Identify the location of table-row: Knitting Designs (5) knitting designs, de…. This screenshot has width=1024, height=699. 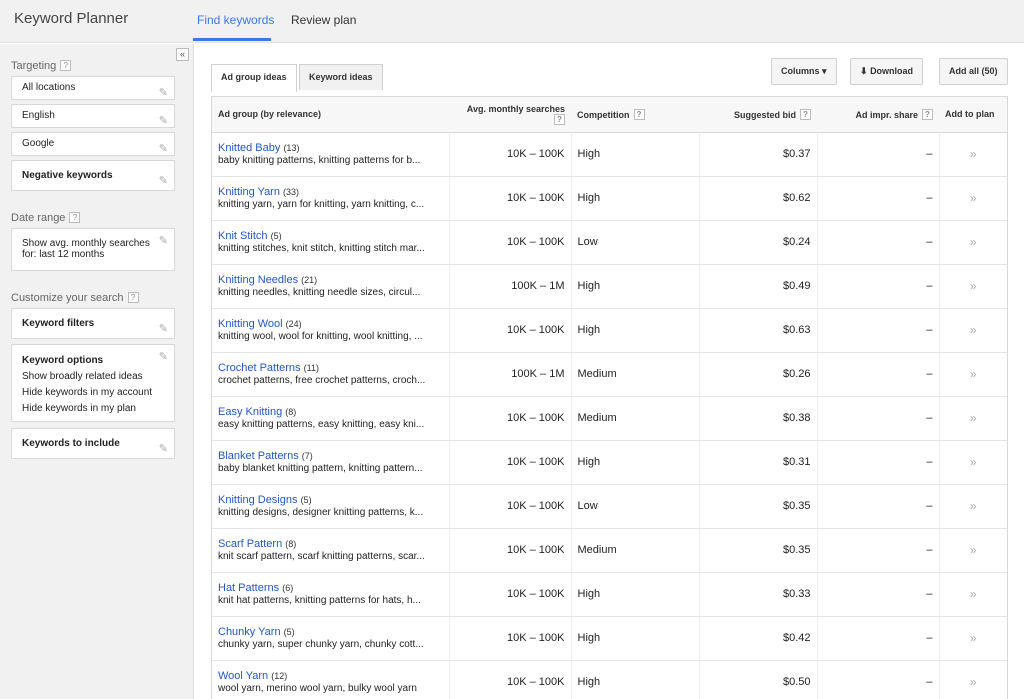
(609, 506).